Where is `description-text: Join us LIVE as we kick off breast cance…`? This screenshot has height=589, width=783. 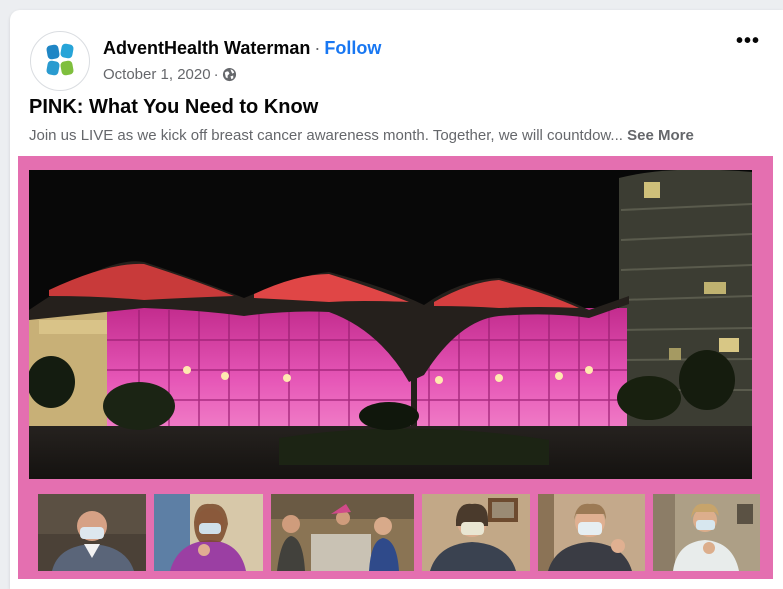 description-text: Join us LIVE as we kick off breast cance… is located at coordinates (326, 135).